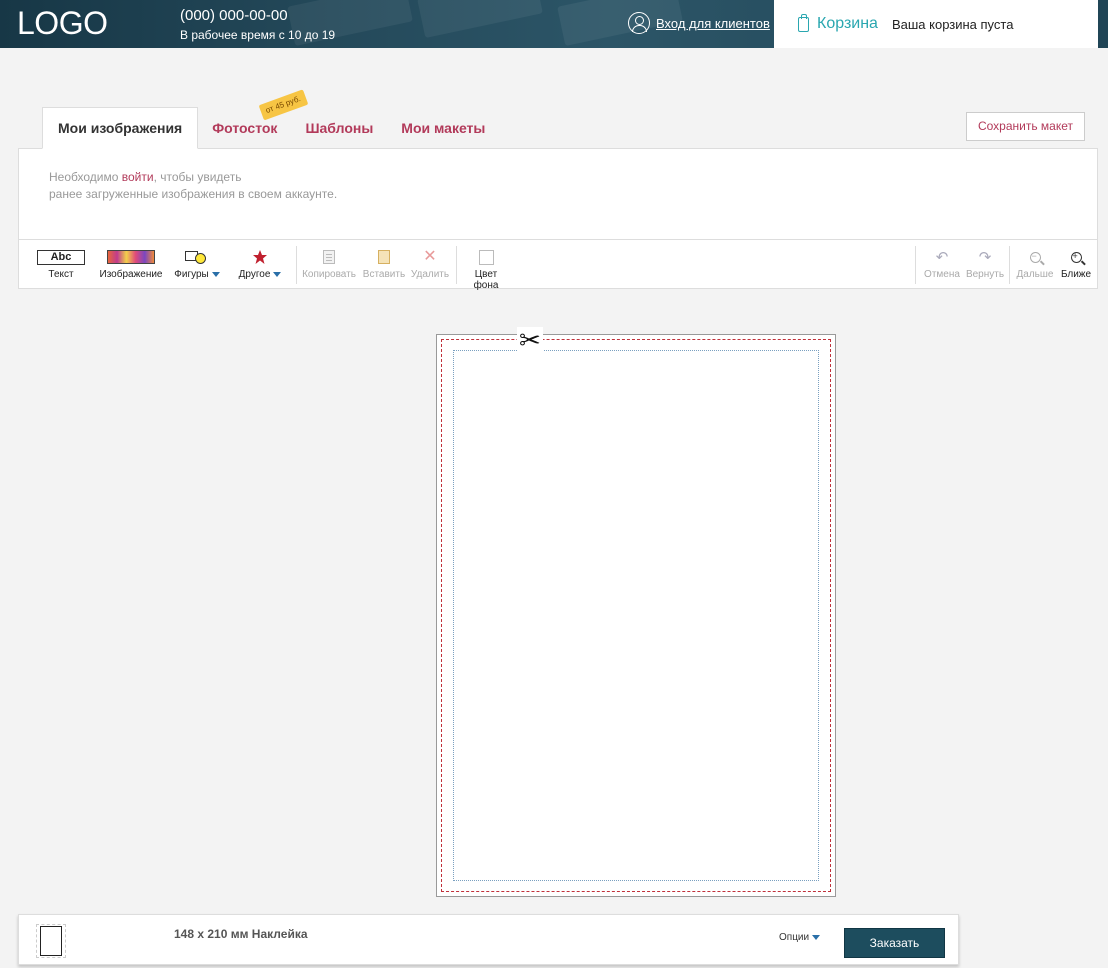 This screenshot has height=968, width=1108. I want to click on zoom-in-label: Ближе, so click(1076, 274).